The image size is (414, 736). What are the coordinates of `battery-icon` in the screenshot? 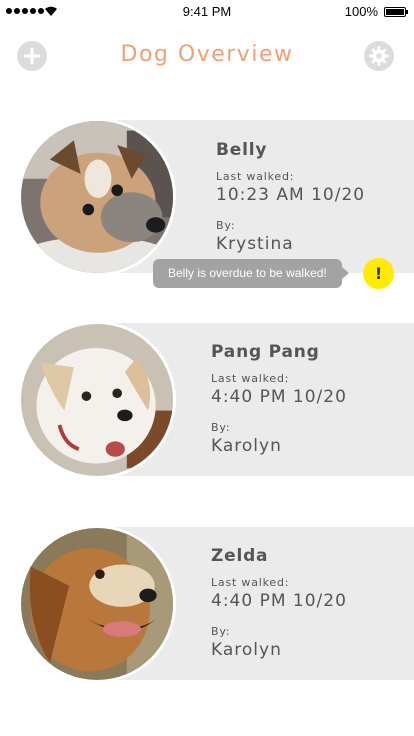 It's located at (396, 12).